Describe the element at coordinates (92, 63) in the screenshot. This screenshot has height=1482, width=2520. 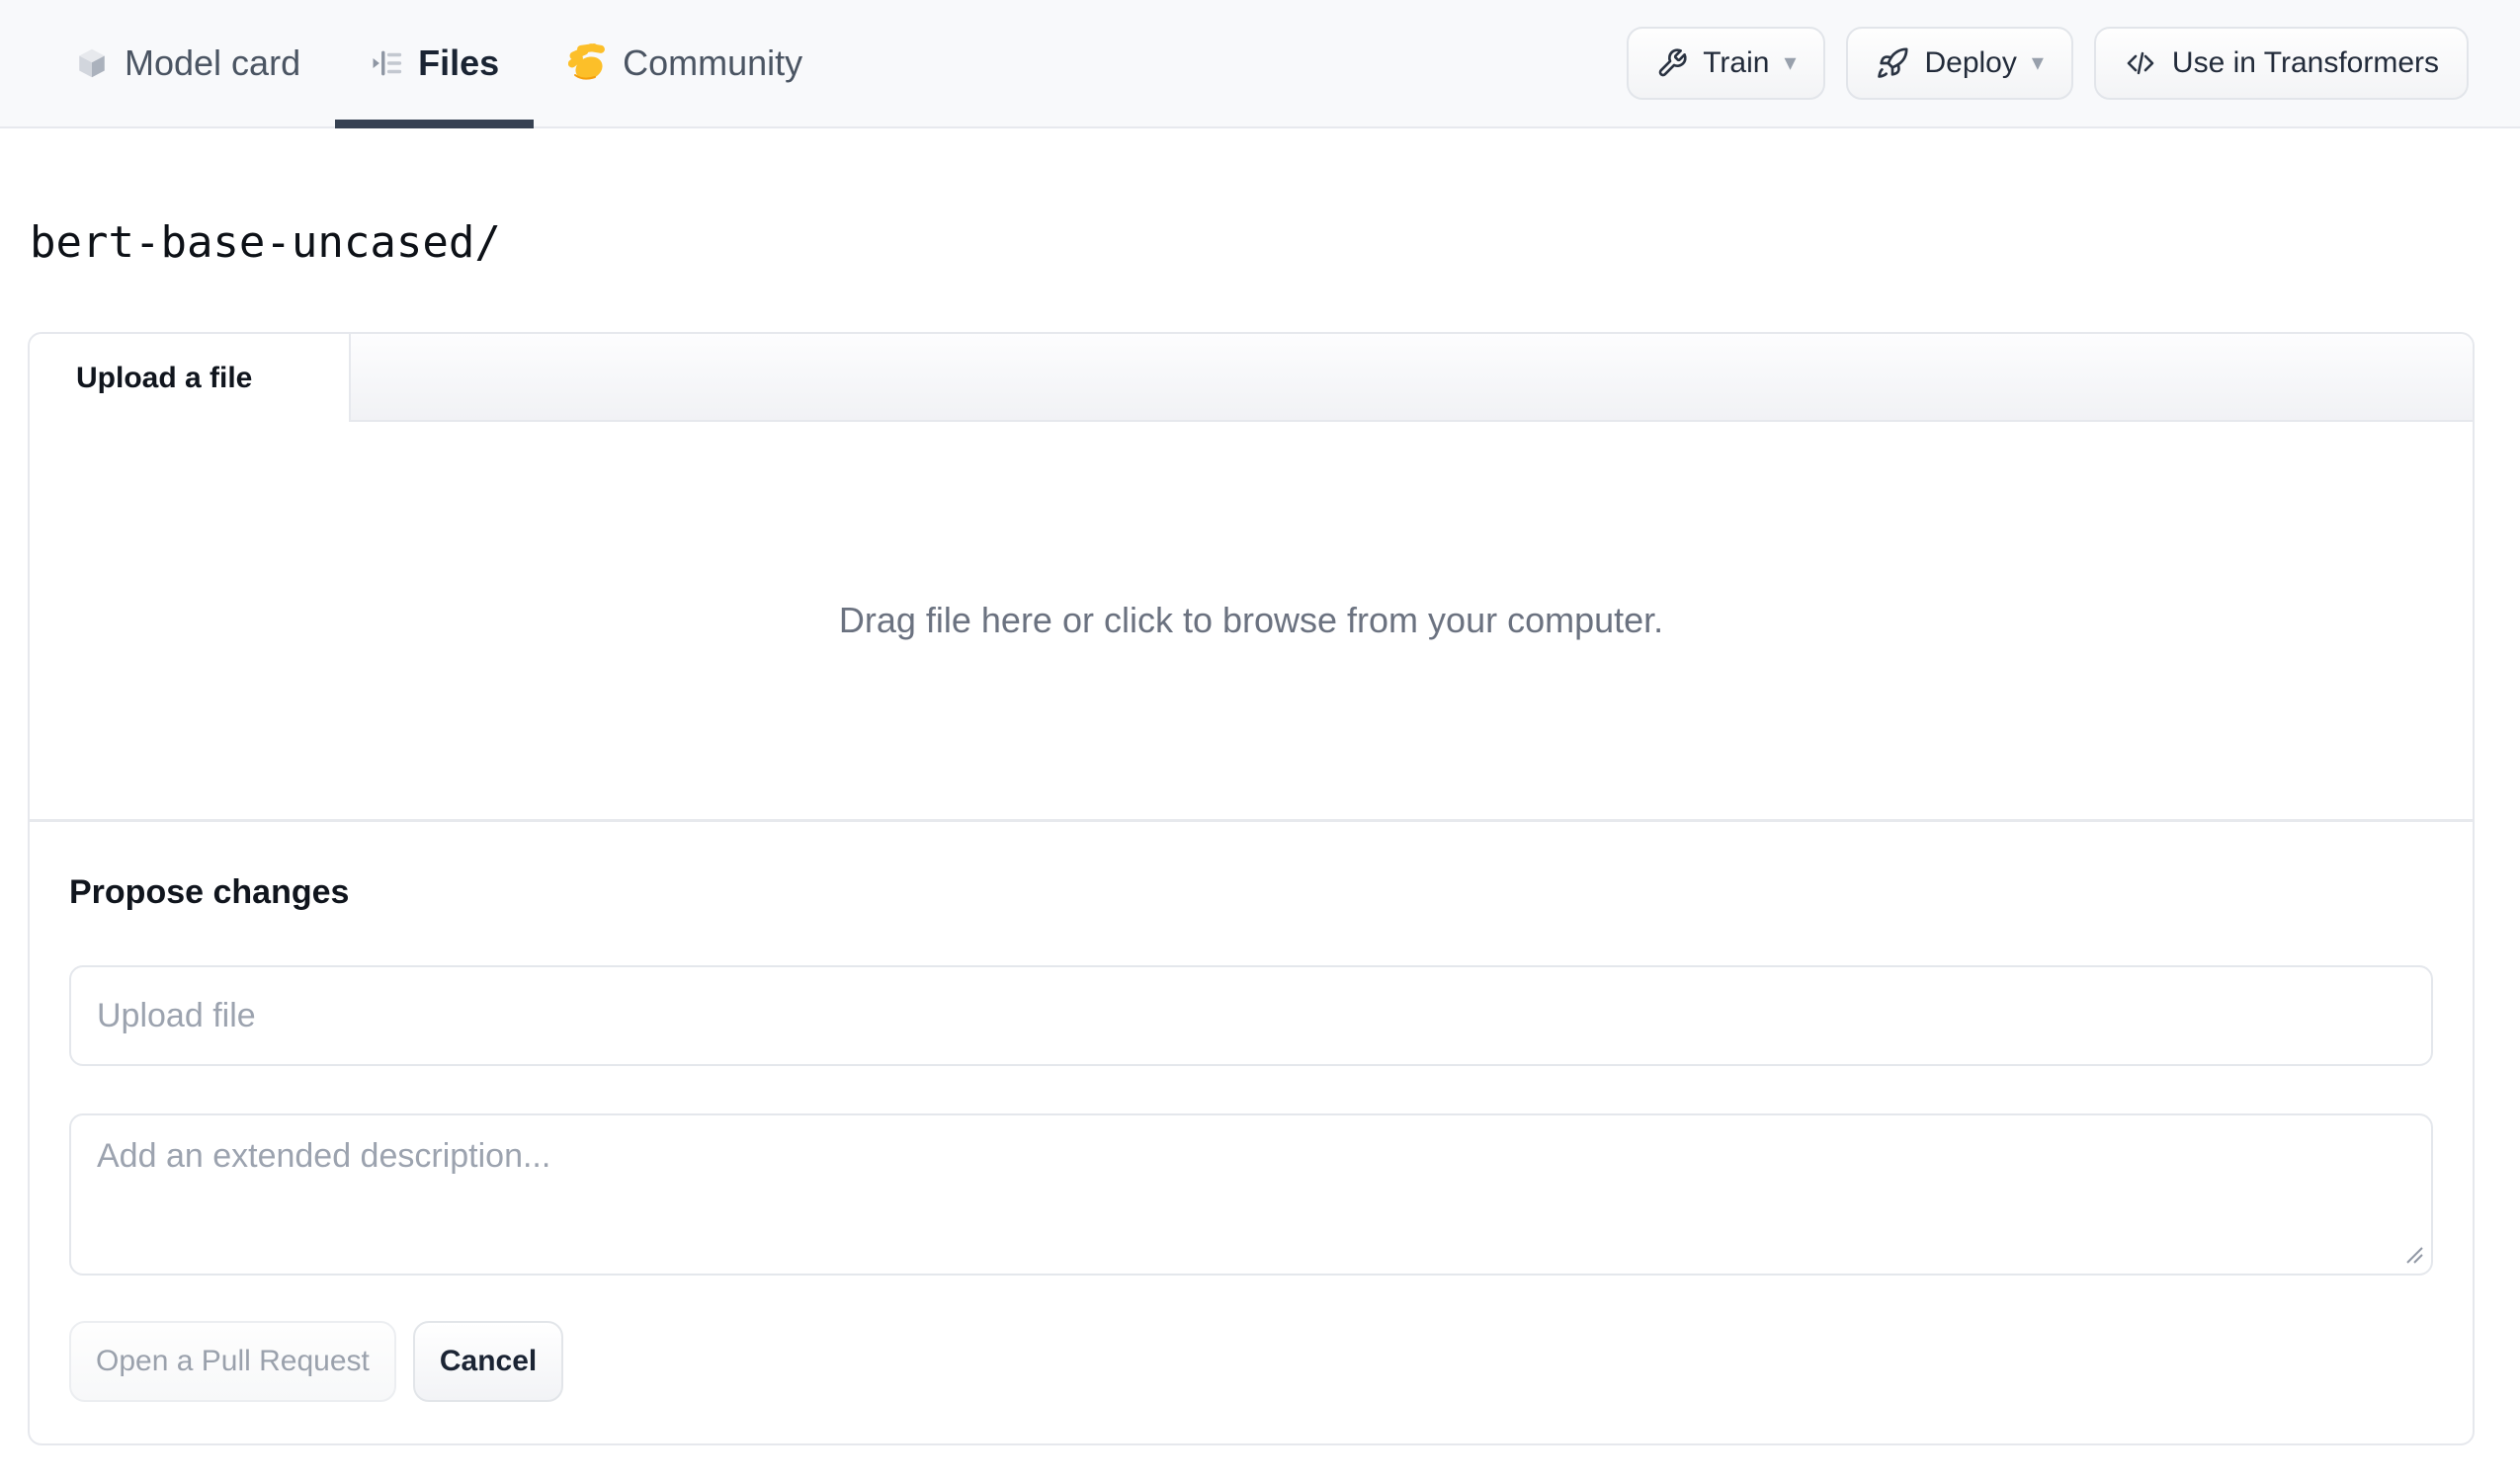
I see `cube-icon` at that location.